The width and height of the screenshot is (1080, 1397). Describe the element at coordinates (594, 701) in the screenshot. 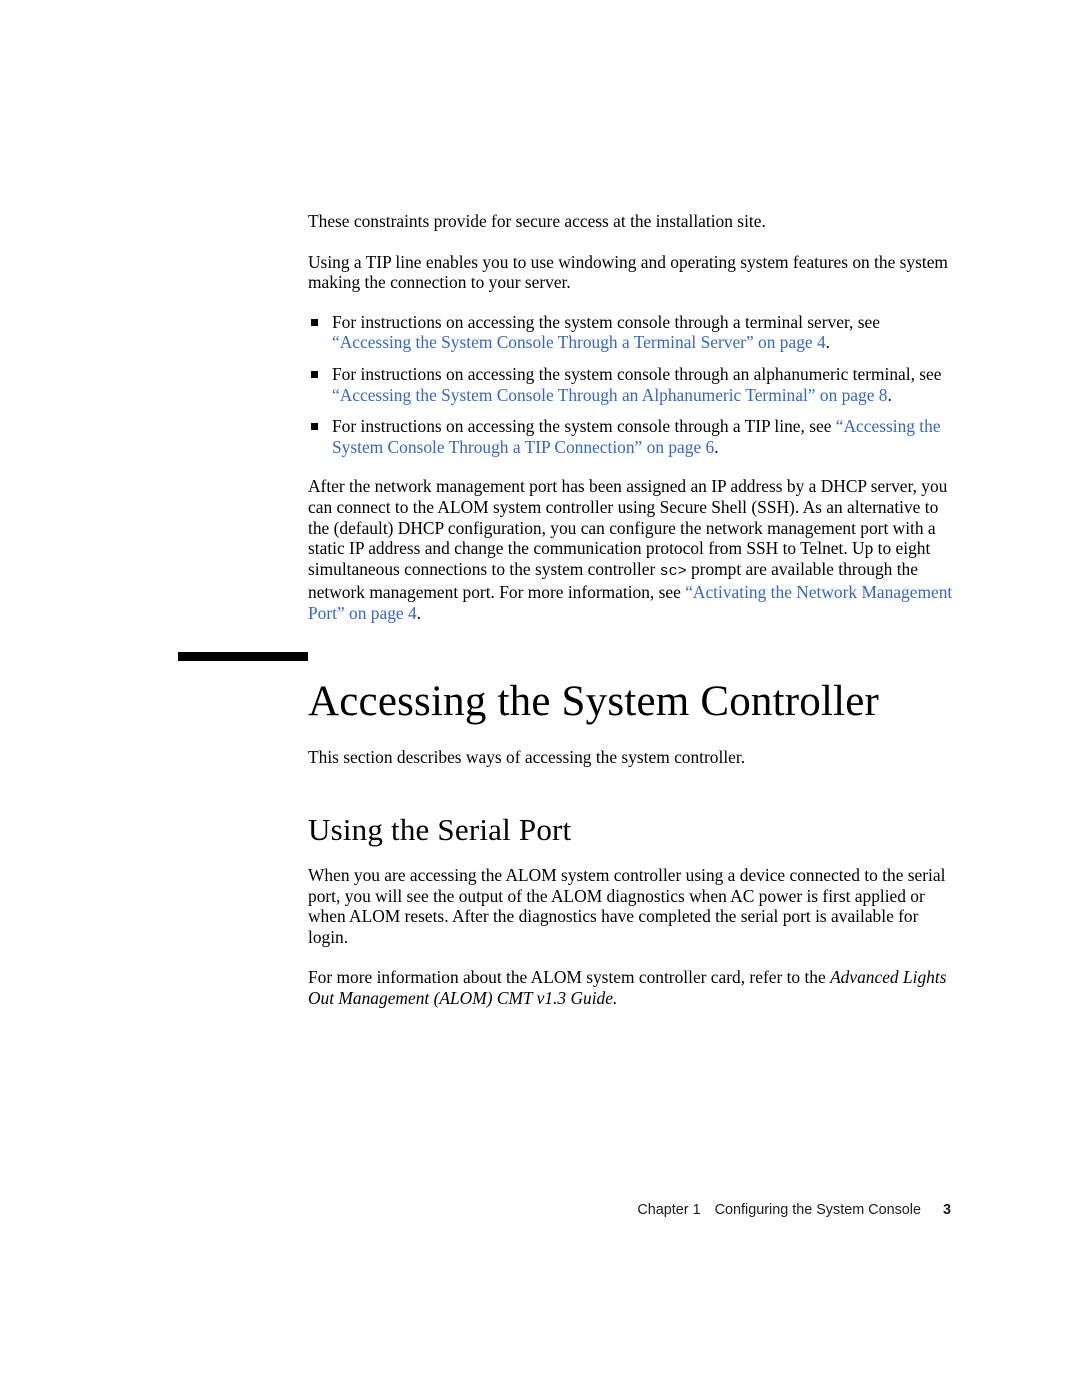

I see `page-title: Accessing the System Controller` at that location.